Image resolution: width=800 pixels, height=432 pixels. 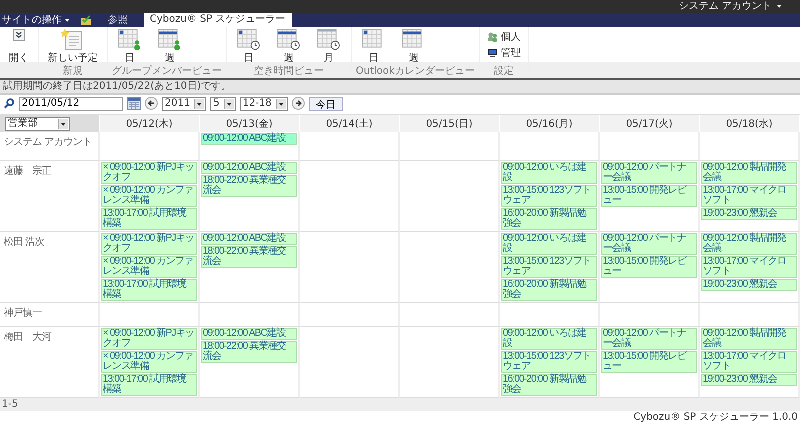 I want to click on ribbon-button: 個人, so click(x=503, y=37).